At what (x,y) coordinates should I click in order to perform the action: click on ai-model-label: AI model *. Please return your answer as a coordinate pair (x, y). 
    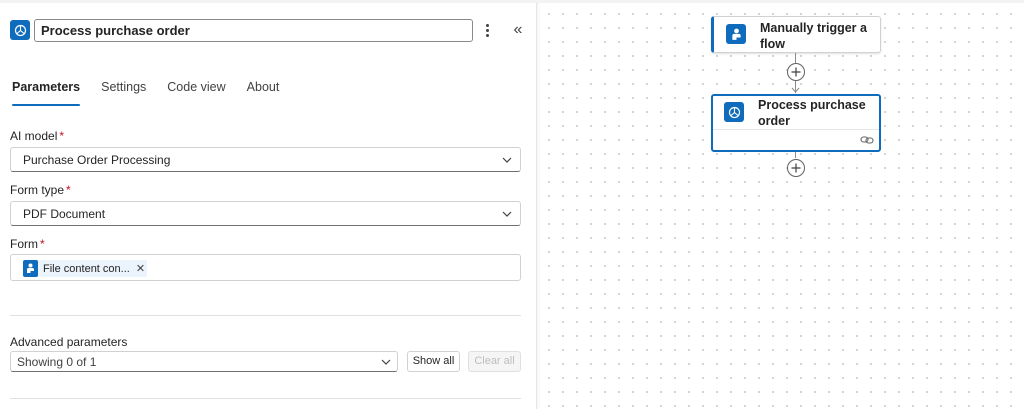
    Looking at the image, I should click on (37, 136).